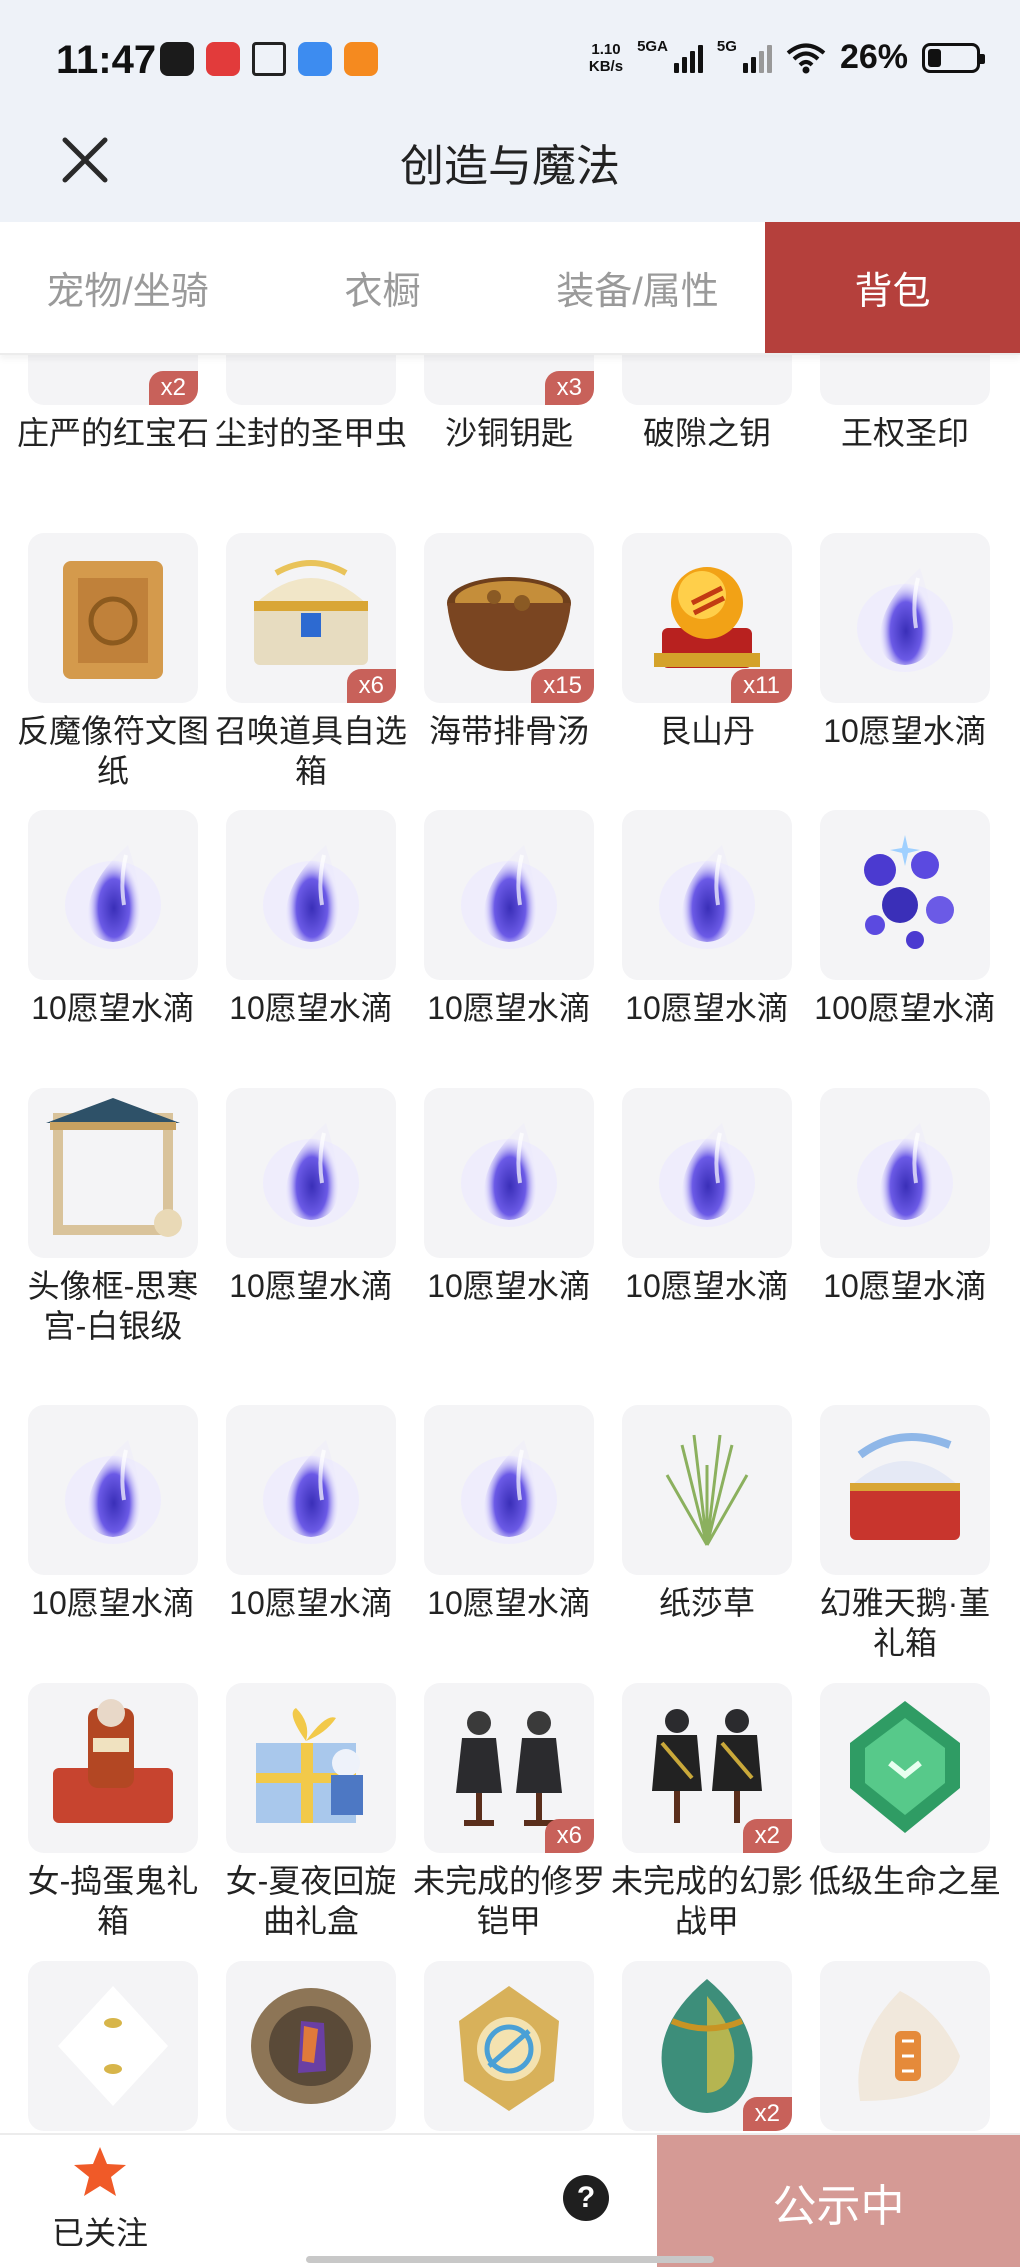 This screenshot has height=2267, width=1020. Describe the element at coordinates (382, 287) in the screenshot. I see `tab-wardrobe: 衣橱` at that location.